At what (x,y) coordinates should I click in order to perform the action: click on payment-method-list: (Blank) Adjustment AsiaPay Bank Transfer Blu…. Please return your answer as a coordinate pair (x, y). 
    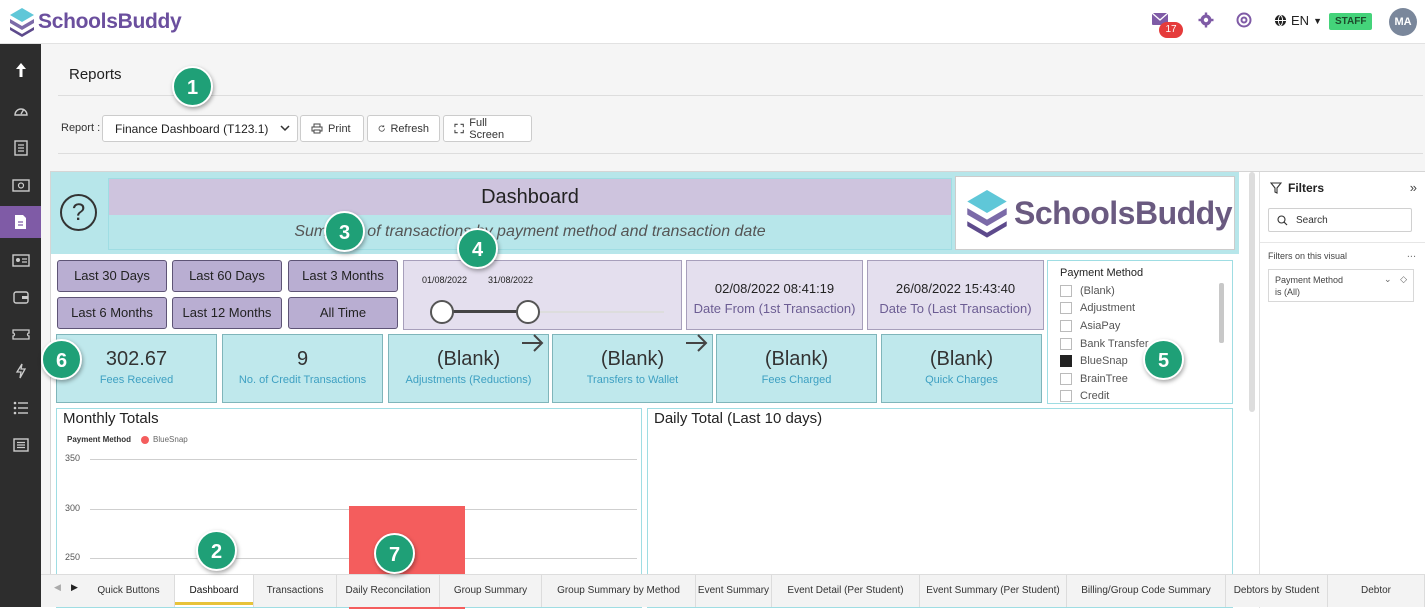
    Looking at the image, I should click on (1140, 342).